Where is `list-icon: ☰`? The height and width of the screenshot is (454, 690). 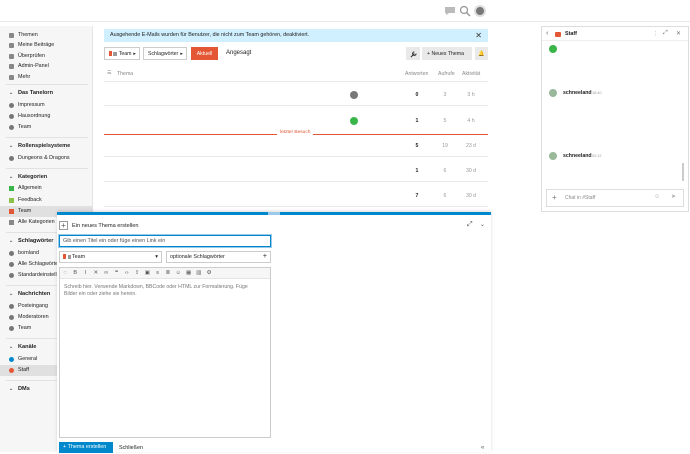
list-icon: ☰ is located at coordinates (109, 73).